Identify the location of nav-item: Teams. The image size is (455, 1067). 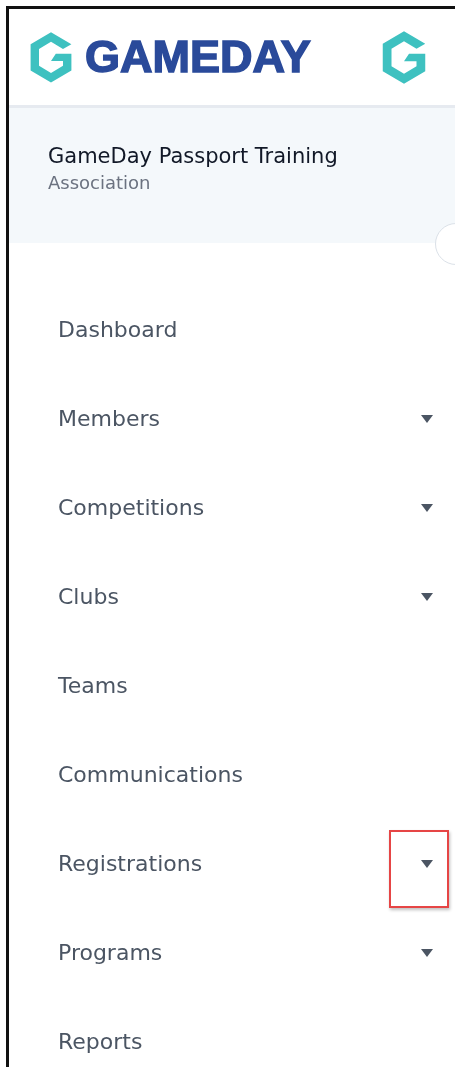
(93, 685).